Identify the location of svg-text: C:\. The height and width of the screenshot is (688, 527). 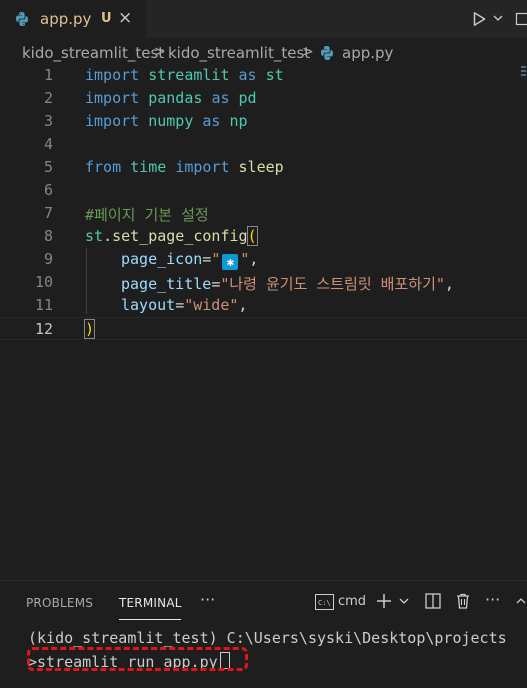
(324, 603).